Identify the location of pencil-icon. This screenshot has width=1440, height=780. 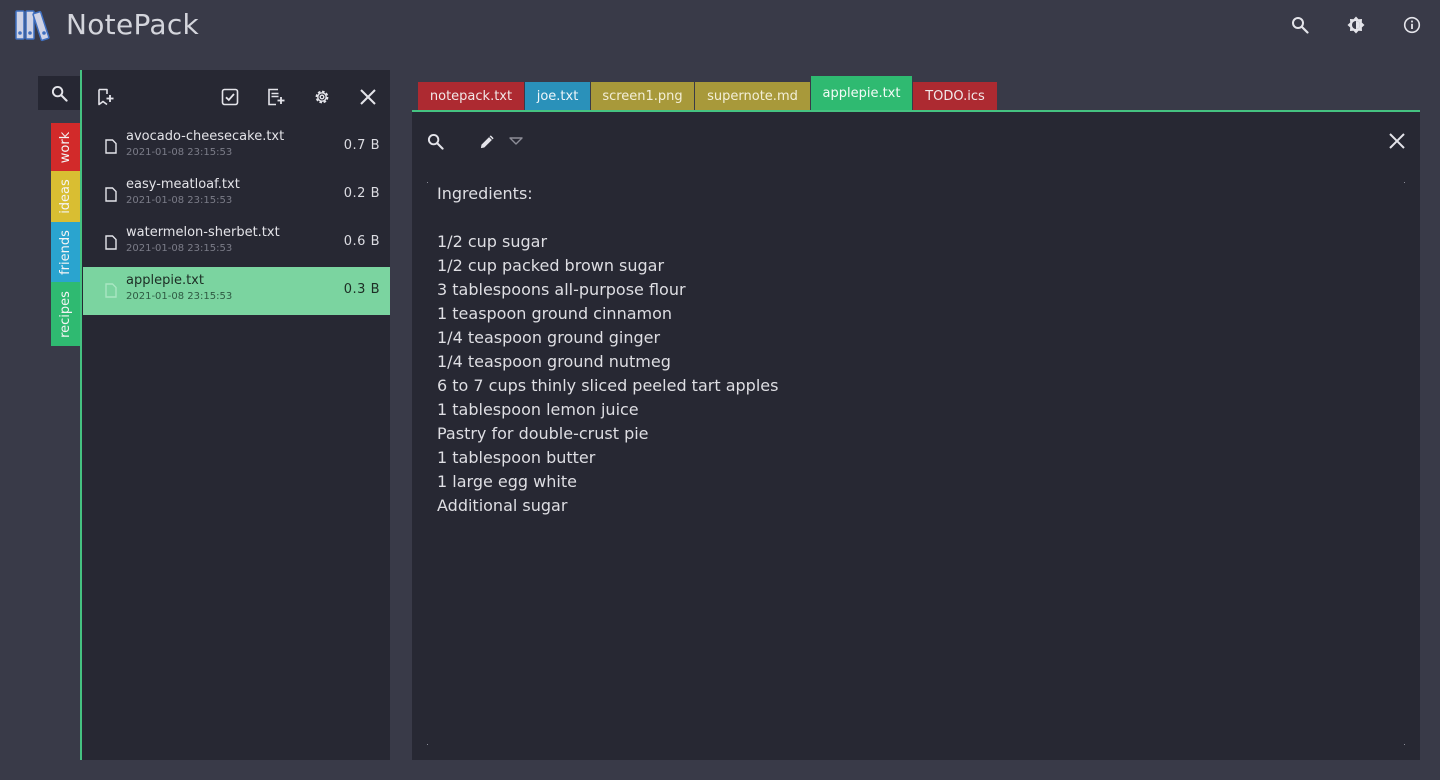
(487, 141).